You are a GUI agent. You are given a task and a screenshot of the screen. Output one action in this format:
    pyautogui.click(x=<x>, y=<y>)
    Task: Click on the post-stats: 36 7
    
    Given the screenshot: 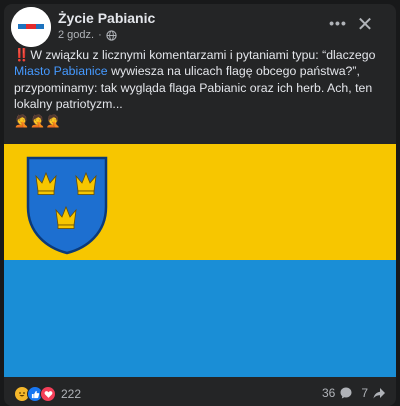 What is the action you would take?
    pyautogui.click(x=354, y=393)
    